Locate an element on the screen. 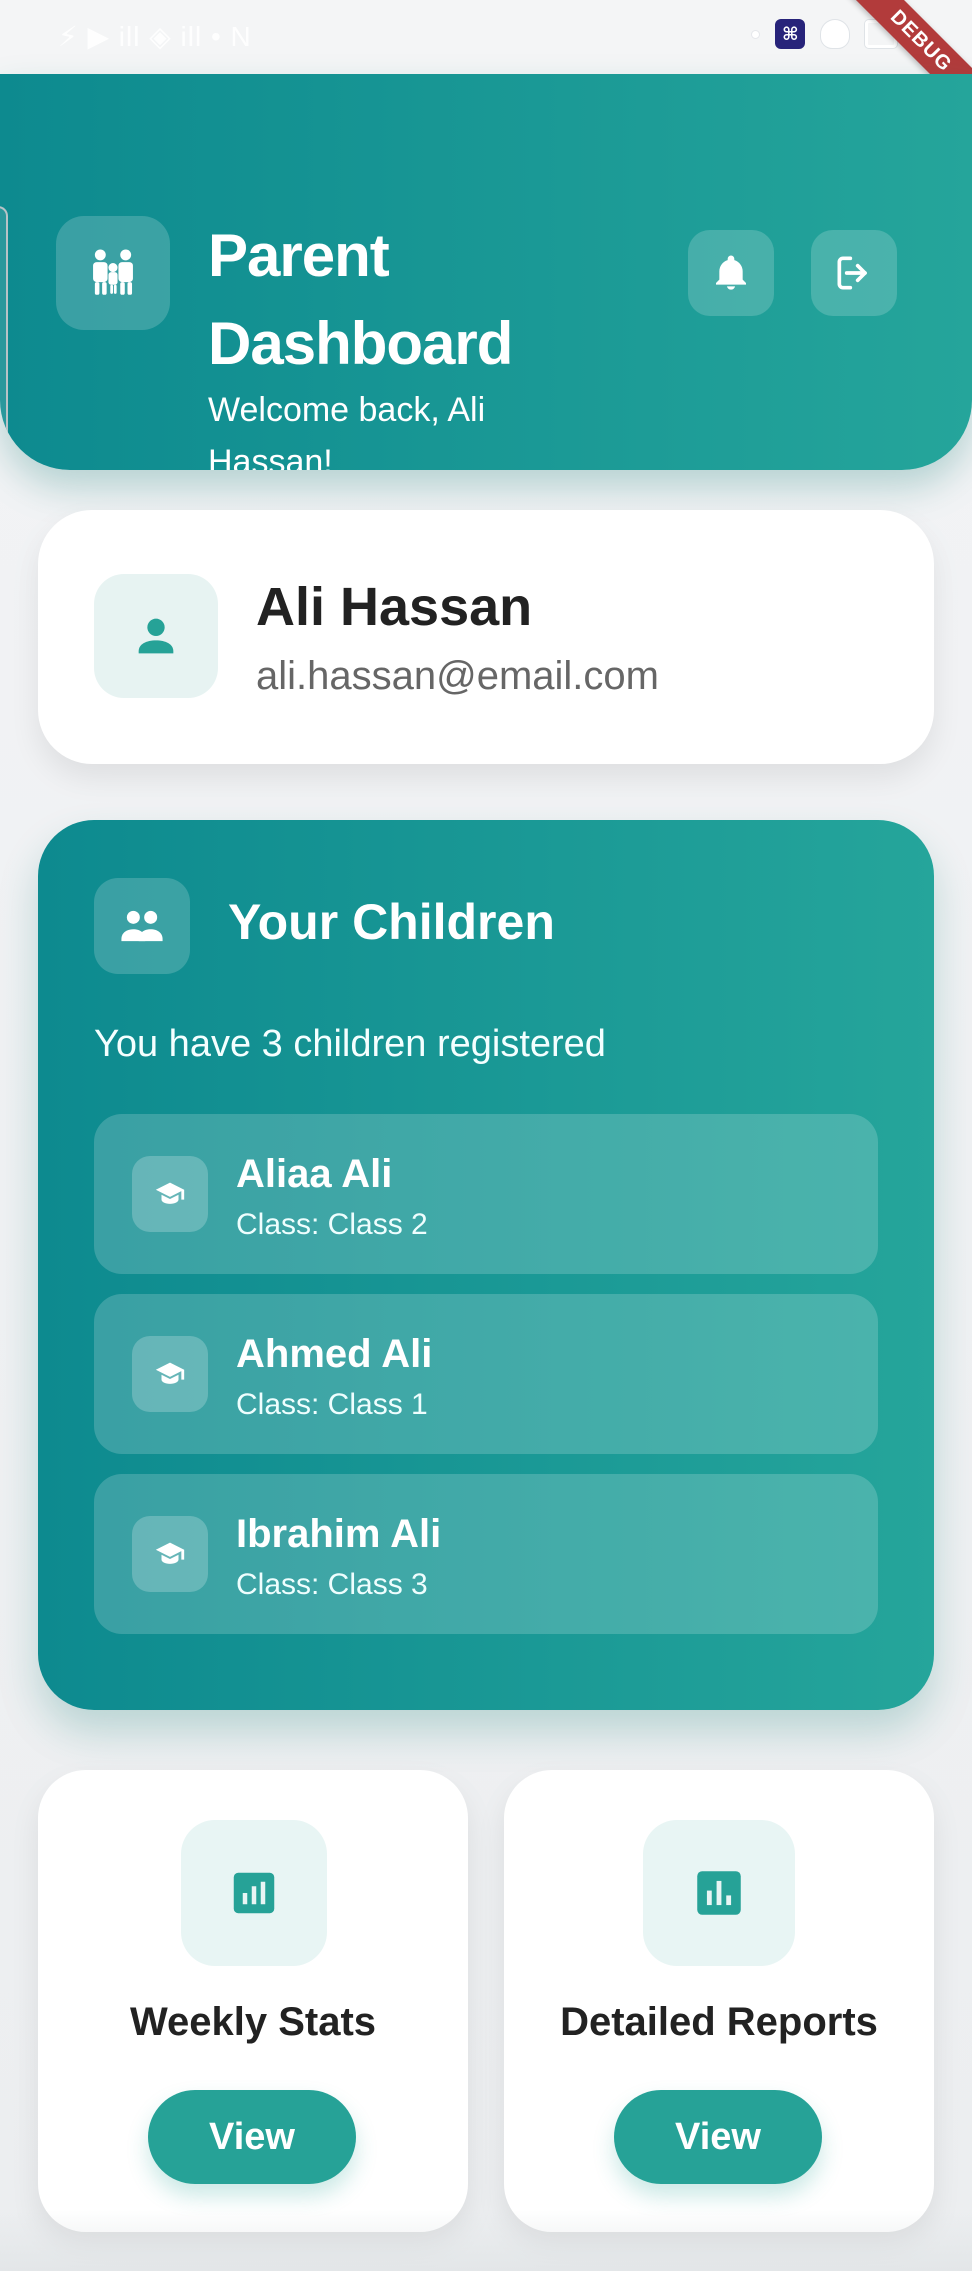  weekly-stats-title: Weekly Stats is located at coordinates (253, 2022).